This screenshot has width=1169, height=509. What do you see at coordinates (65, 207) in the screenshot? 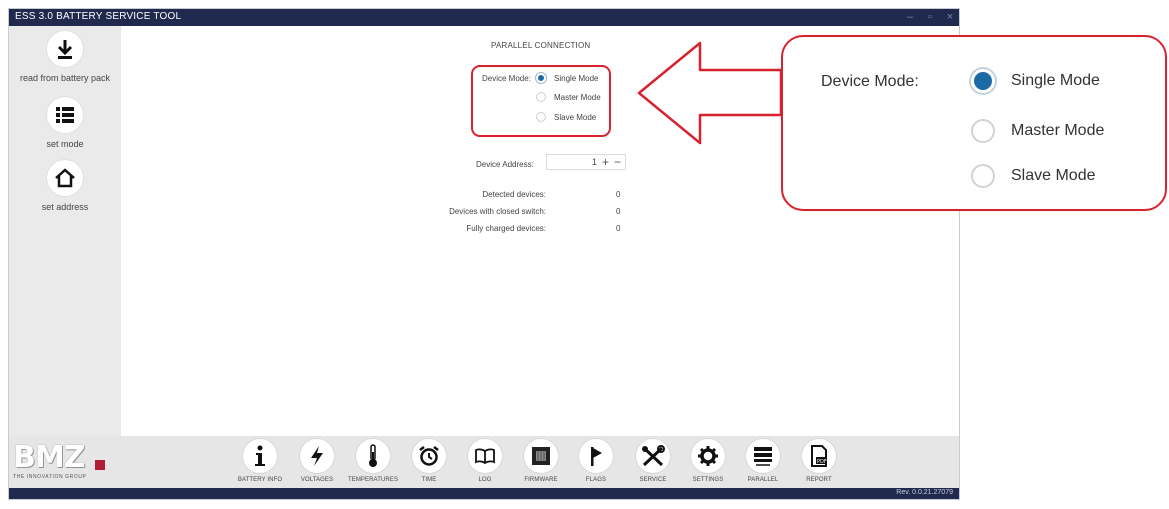
I see `sidebar-item-label: set address` at bounding box center [65, 207].